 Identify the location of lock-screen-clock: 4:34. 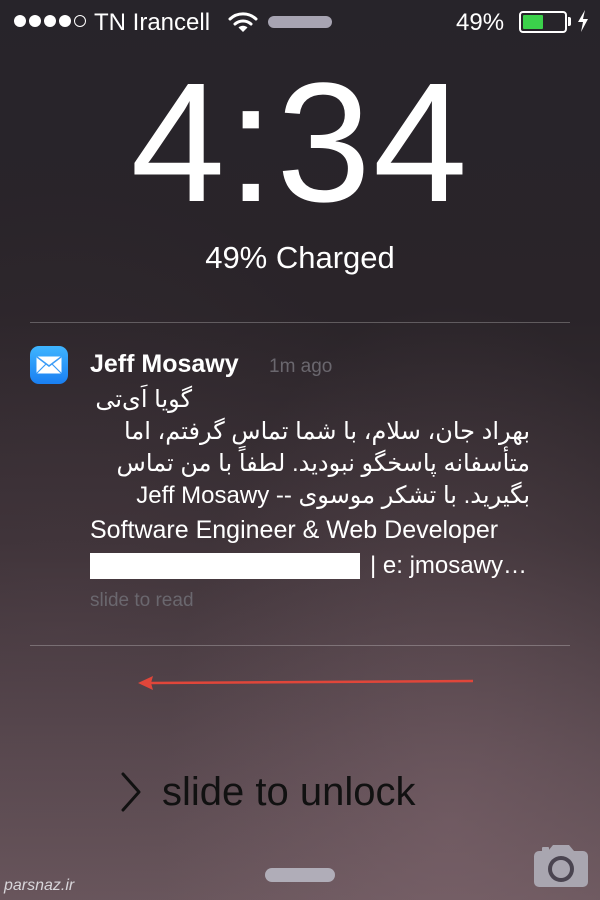
(300, 143).